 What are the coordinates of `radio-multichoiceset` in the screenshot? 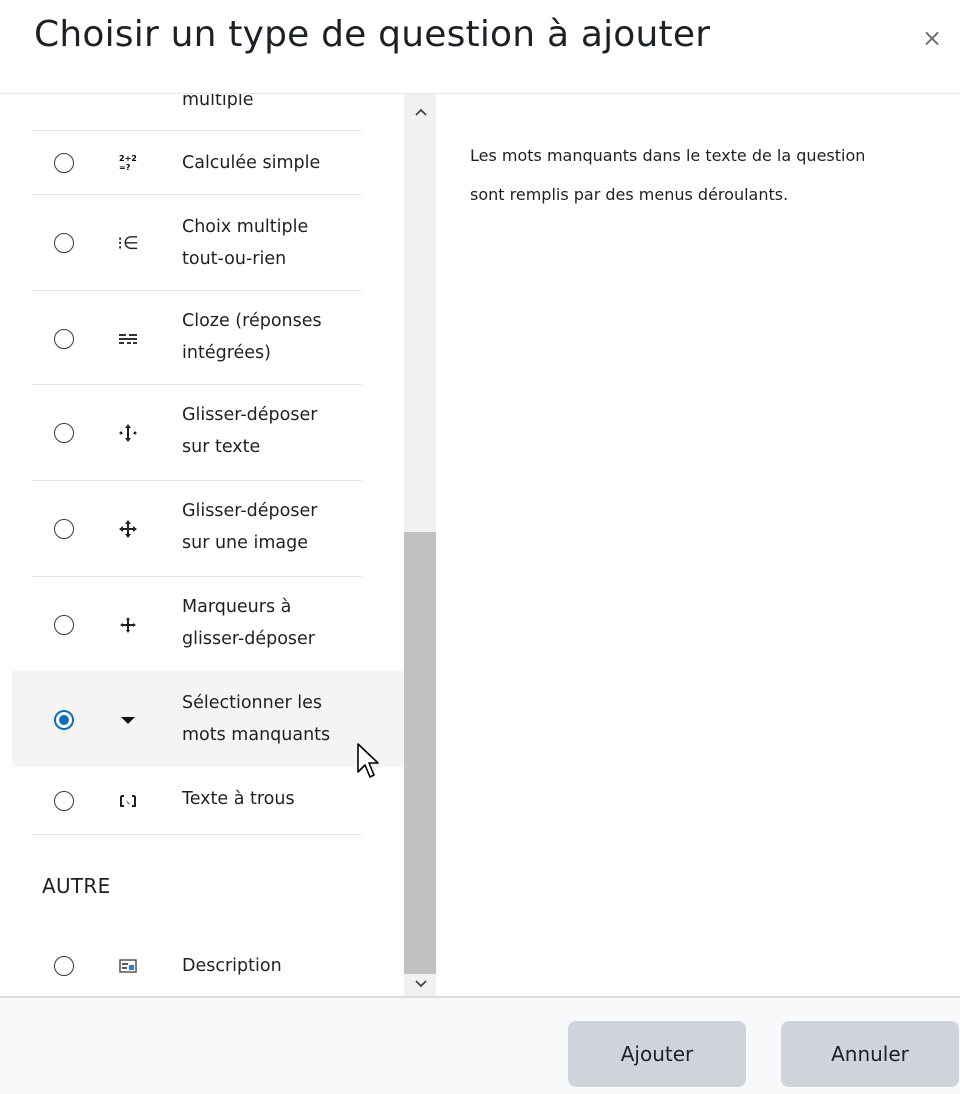 It's located at (64, 243).